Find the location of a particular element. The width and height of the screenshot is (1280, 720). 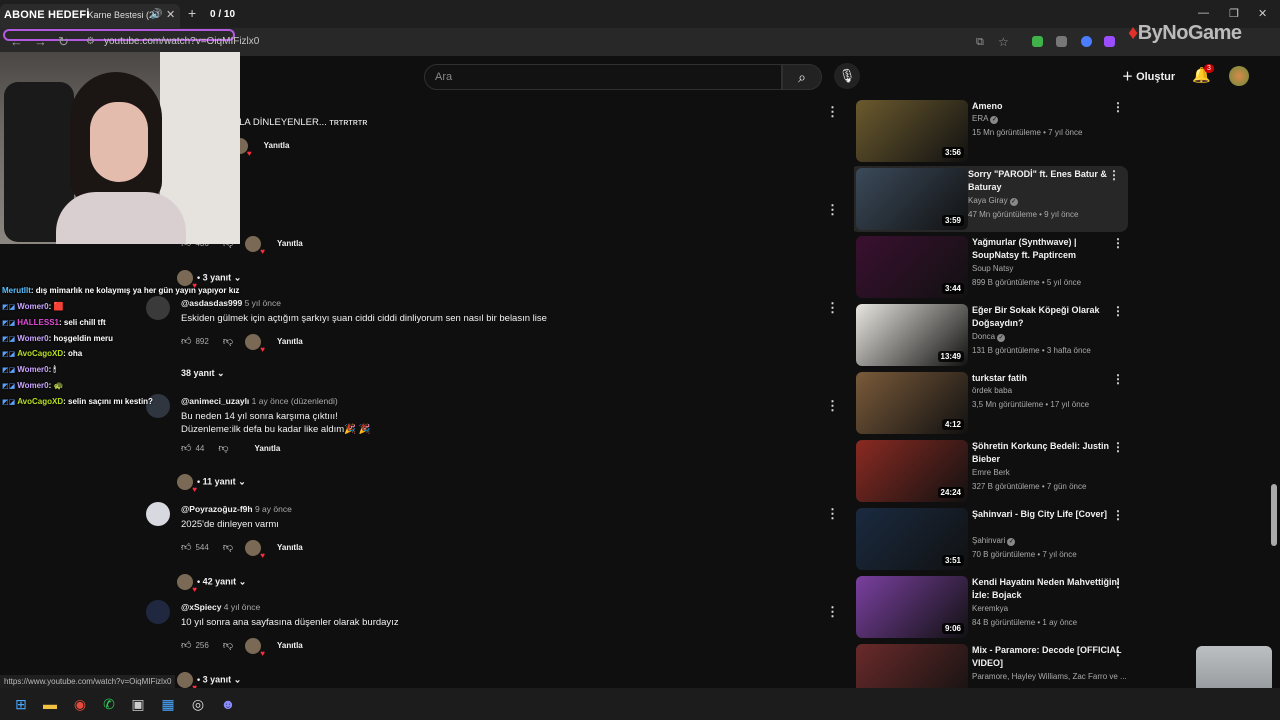

reload-icon: ↻ is located at coordinates (63, 42).